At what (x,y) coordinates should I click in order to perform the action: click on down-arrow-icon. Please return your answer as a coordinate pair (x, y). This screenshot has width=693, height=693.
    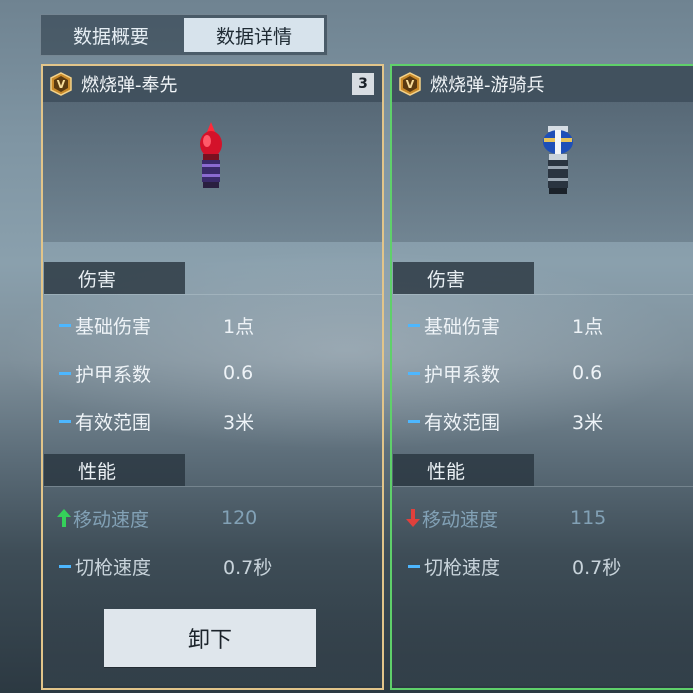
    Looking at the image, I should click on (413, 518).